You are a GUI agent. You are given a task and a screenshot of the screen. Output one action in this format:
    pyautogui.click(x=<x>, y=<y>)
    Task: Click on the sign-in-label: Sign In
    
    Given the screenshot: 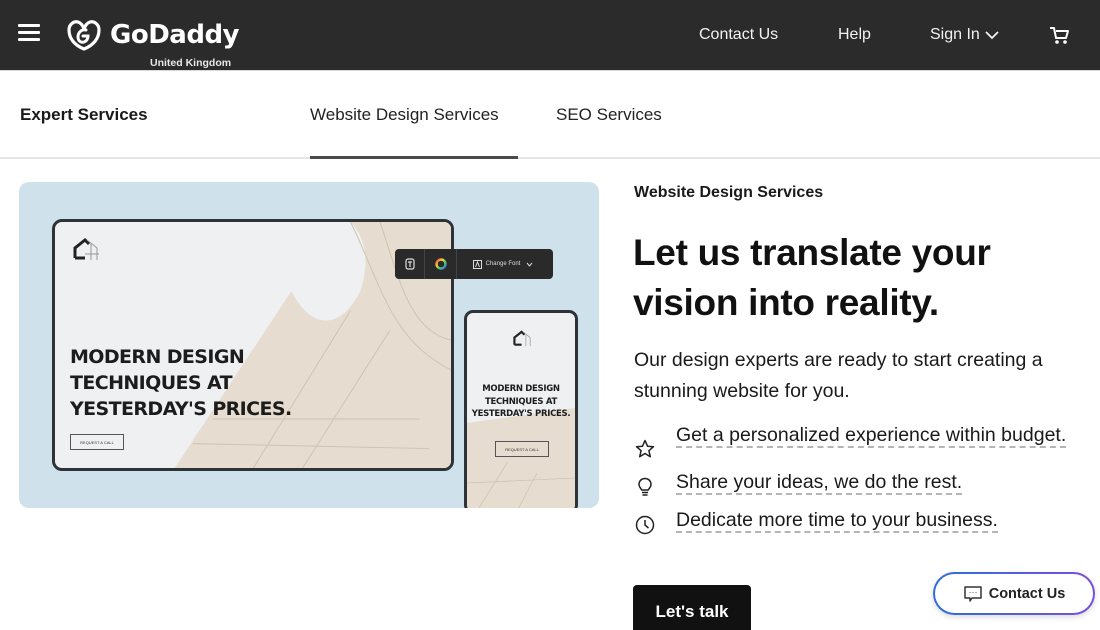 What is the action you would take?
    pyautogui.click(x=955, y=34)
    